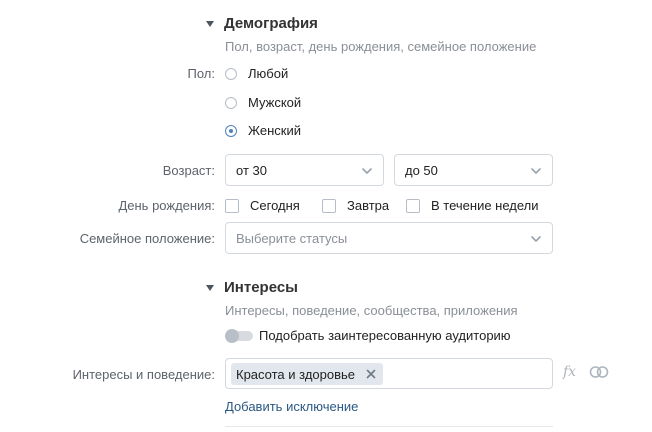 The image size is (652, 432). I want to click on interest-tag: Красота и здоровье, so click(307, 374).